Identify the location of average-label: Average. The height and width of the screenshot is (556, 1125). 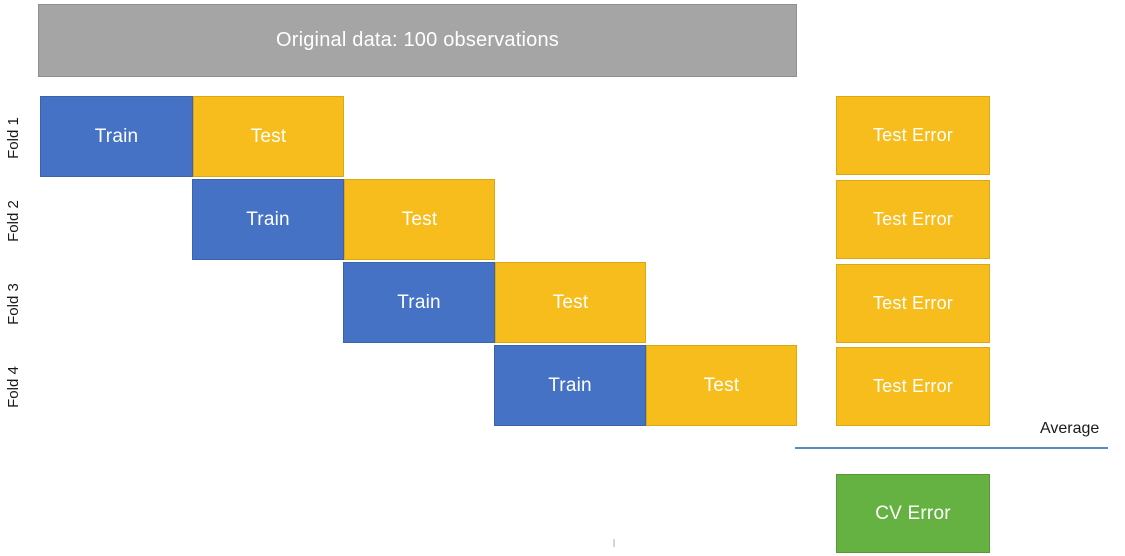
(1070, 428).